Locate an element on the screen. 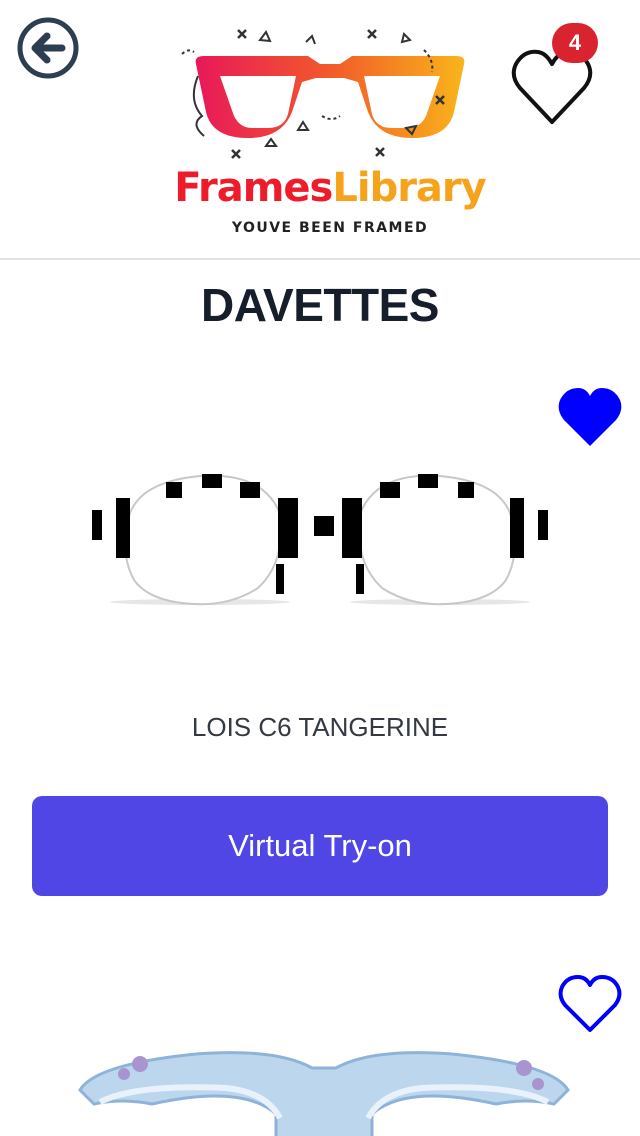 This screenshot has width=640, height=1136. arrow-left-icon is located at coordinates (48, 48).